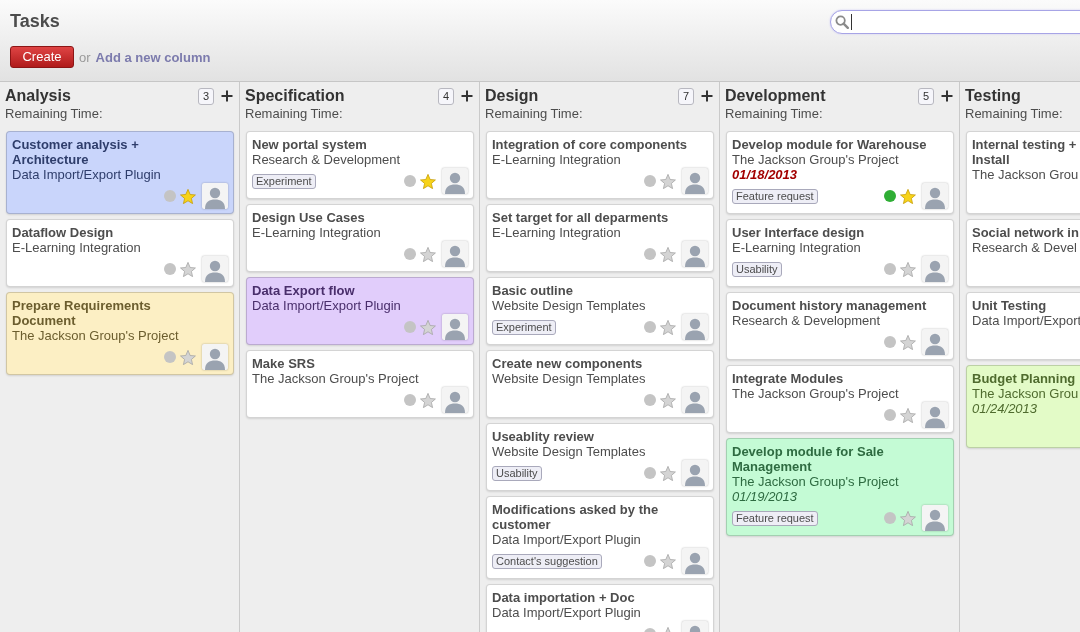  I want to click on task-card: Basic outline Website Design Templates Experiment, so click(600, 311).